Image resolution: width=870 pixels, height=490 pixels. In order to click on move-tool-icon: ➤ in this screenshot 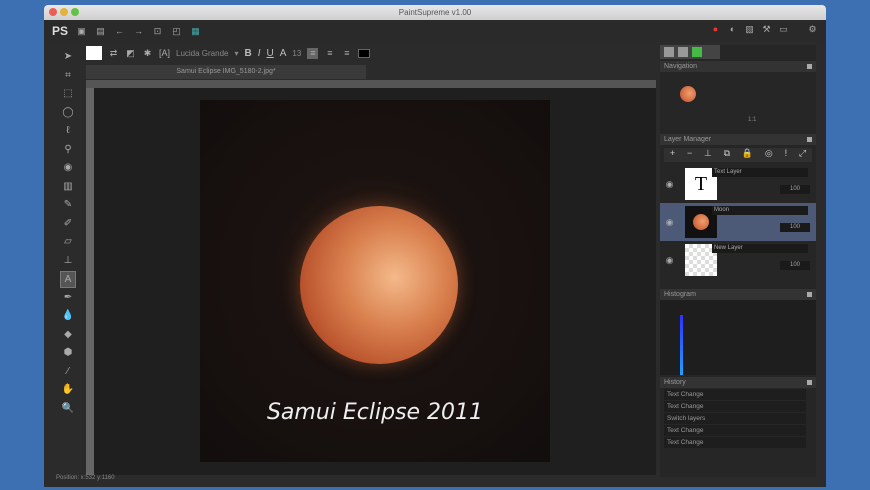, I will do `click(68, 57)`.